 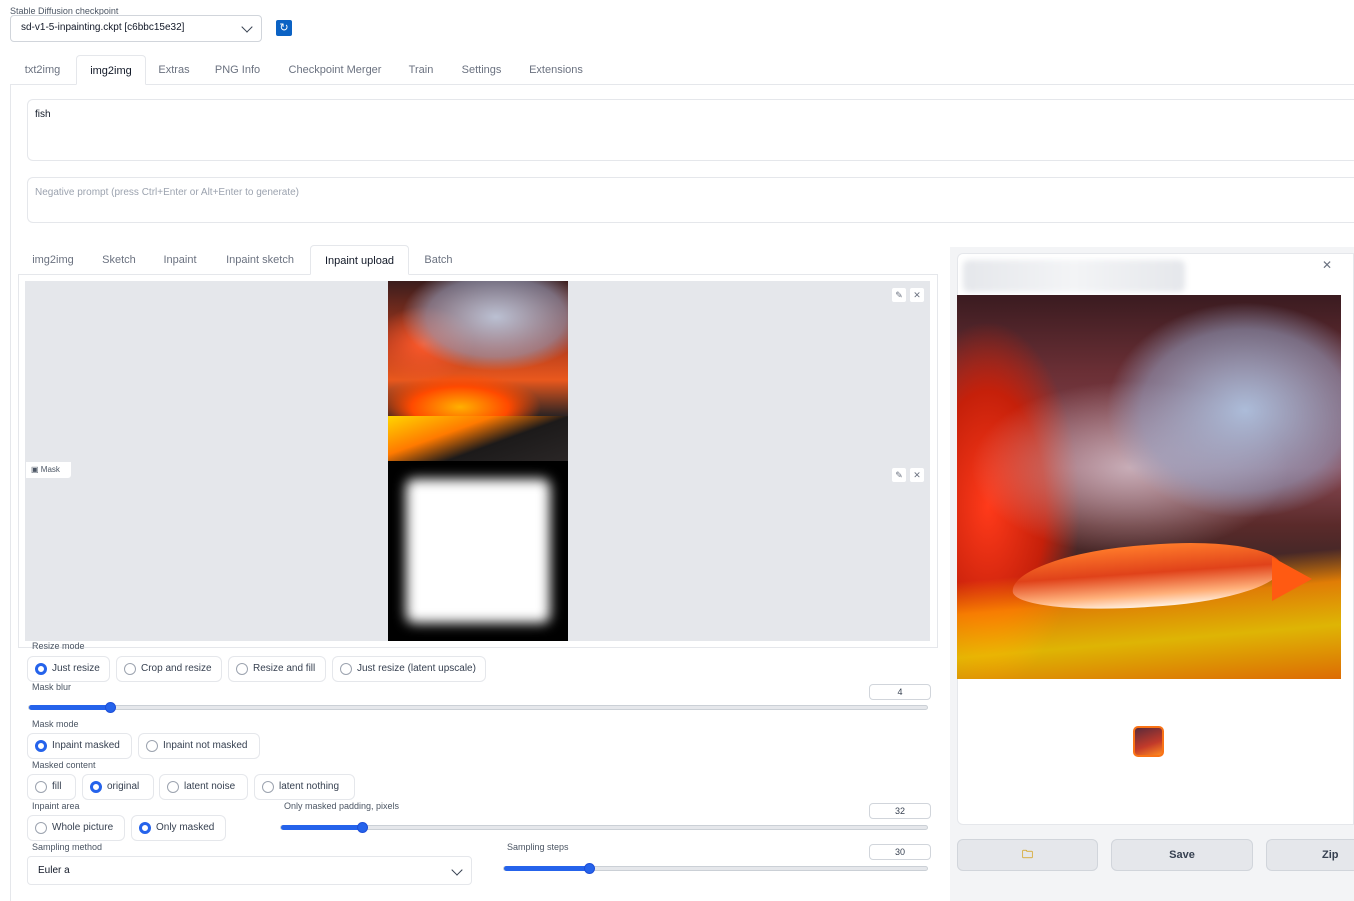 What do you see at coordinates (478, 371) in the screenshot?
I see `source-image` at bounding box center [478, 371].